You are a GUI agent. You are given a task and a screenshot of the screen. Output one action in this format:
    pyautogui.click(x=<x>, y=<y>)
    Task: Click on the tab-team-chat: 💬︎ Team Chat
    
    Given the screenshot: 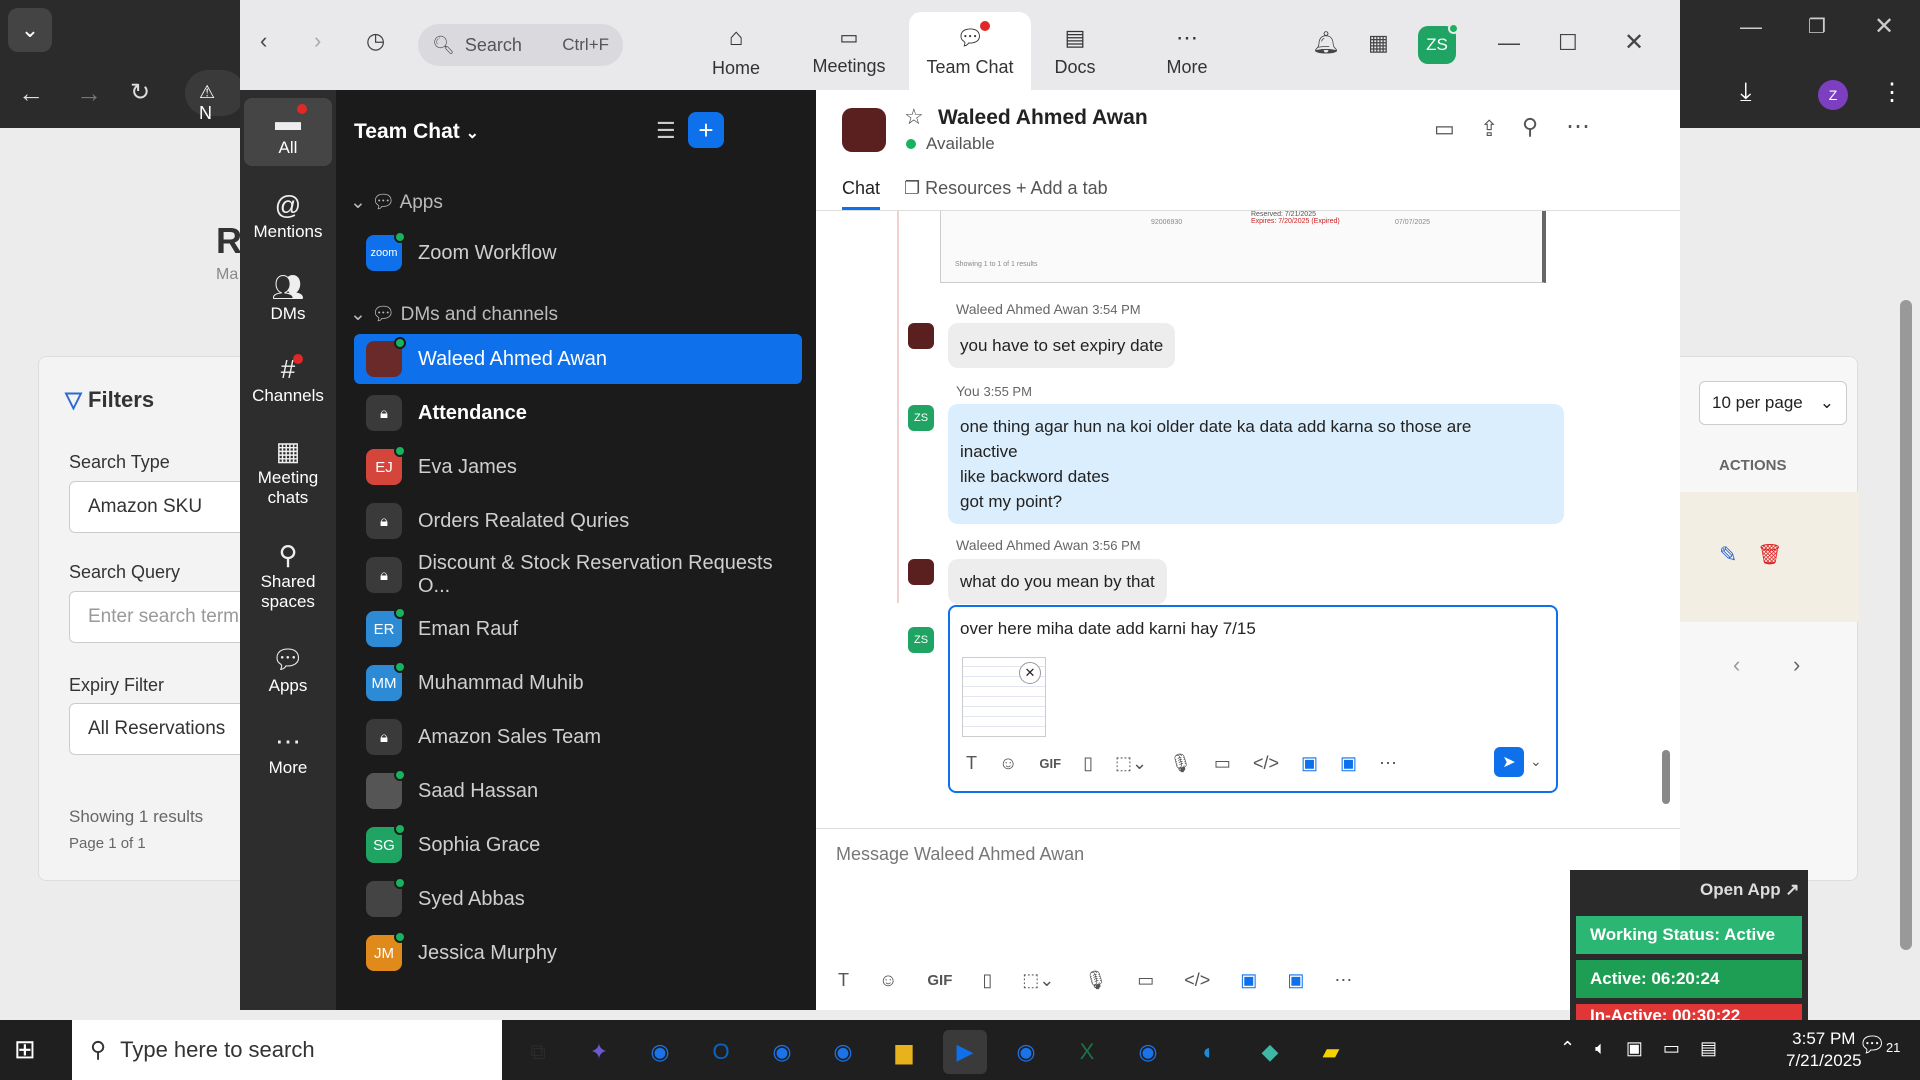 What is the action you would take?
    pyautogui.click(x=970, y=51)
    